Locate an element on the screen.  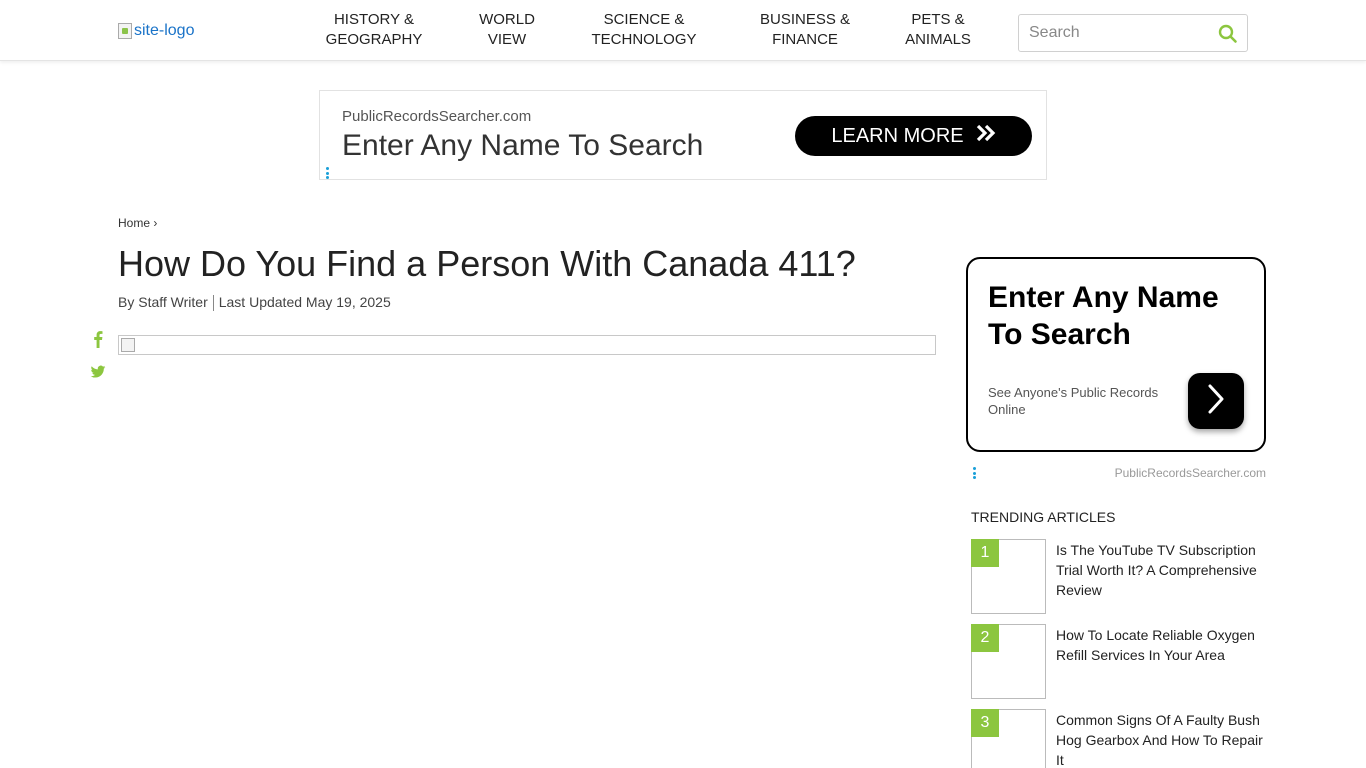
nav-label-line2: VIEW is located at coordinates (507, 39).